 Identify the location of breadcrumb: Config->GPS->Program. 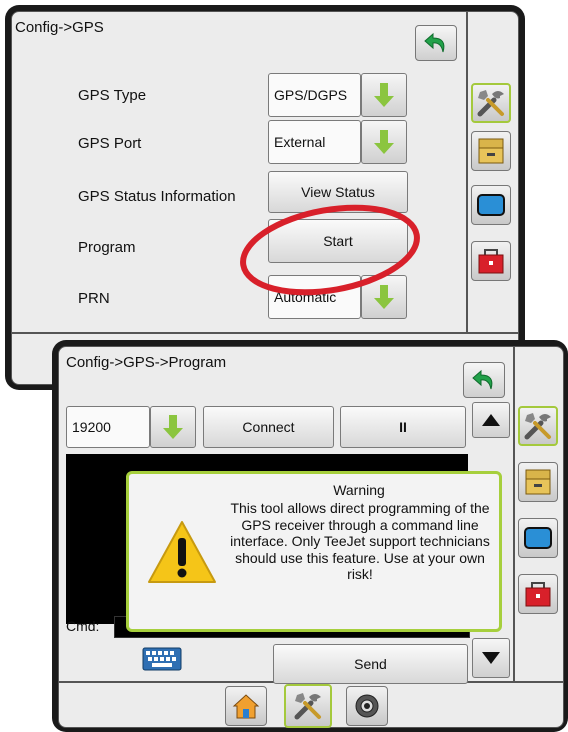
(146, 362).